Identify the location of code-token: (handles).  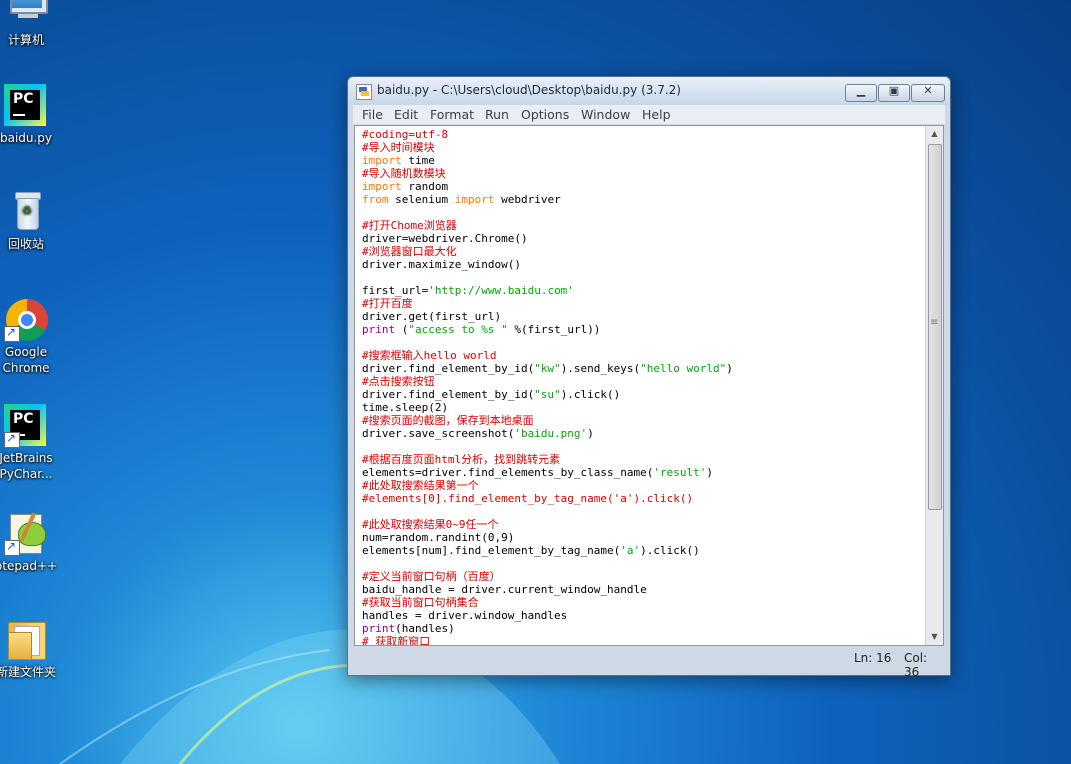
(425, 628).